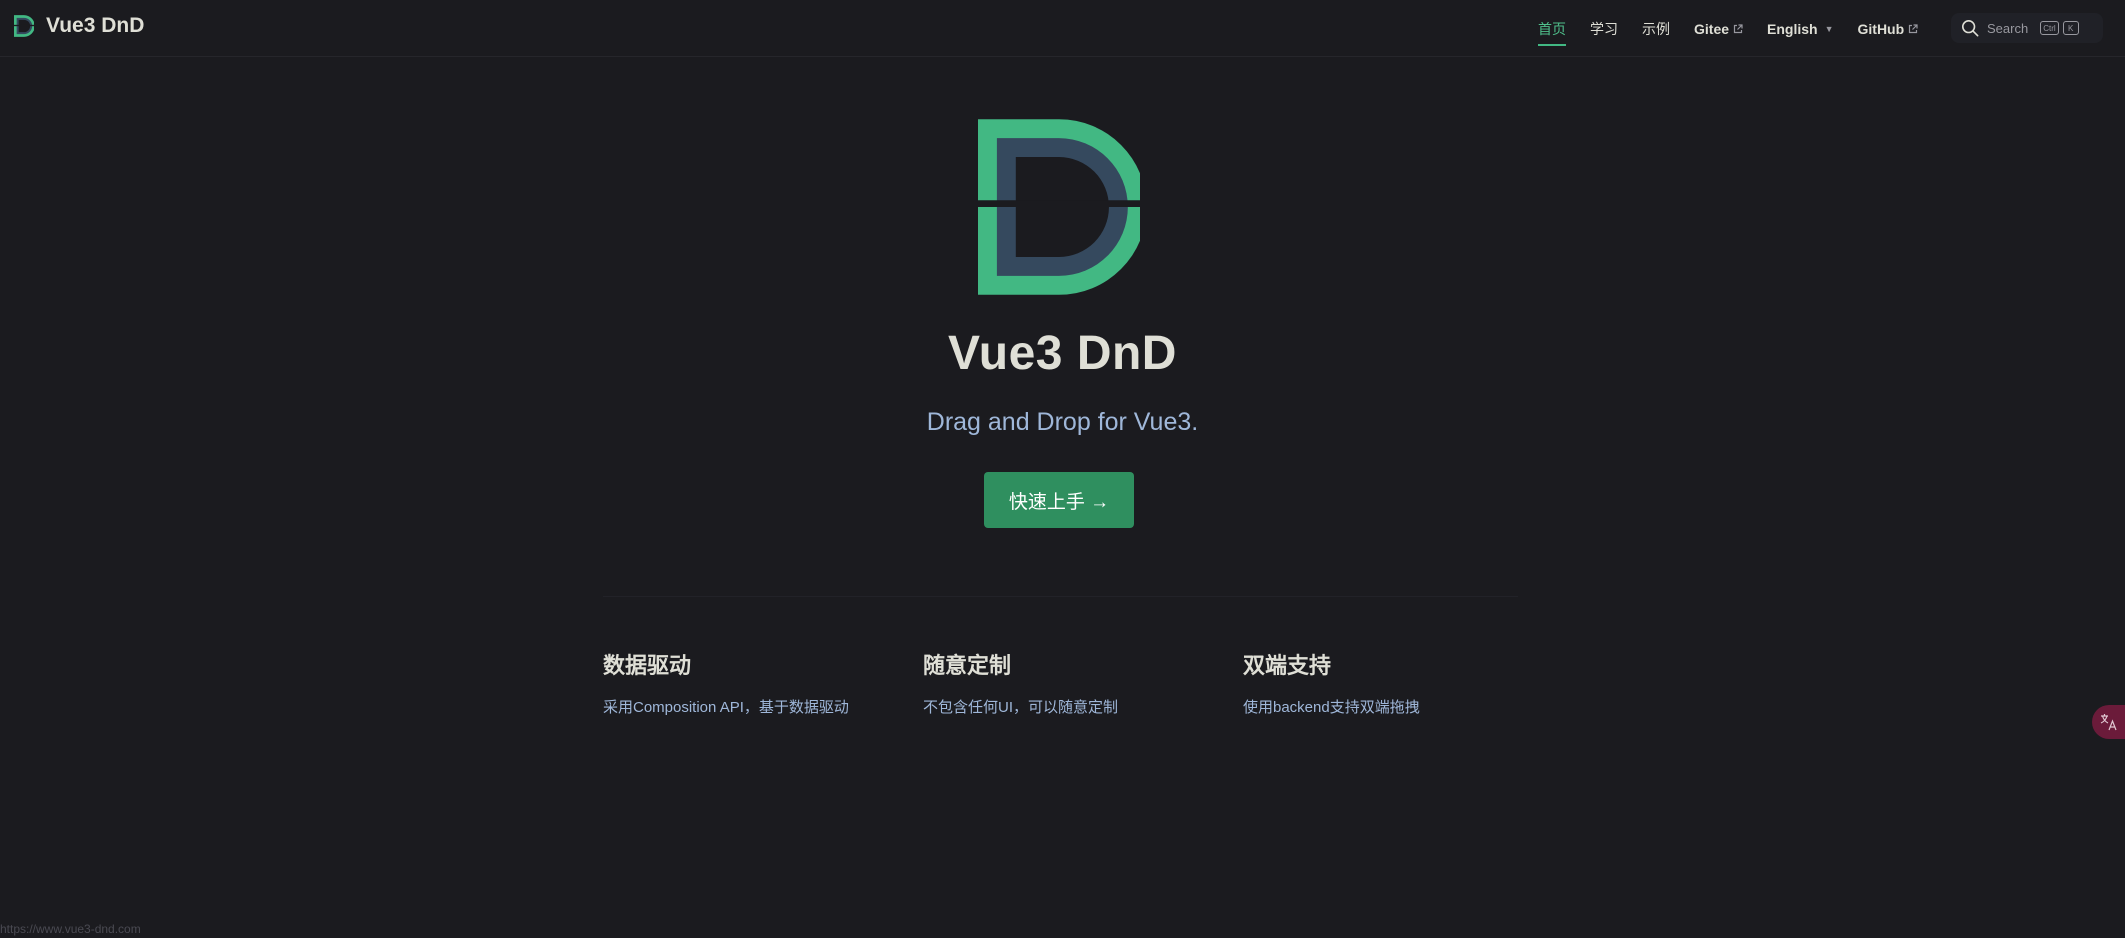 The height and width of the screenshot is (938, 2125). Describe the element at coordinates (1073, 682) in the screenshot. I see `feature-card-customizable: 随意定制 不包含任何UI，可以随意定制` at that location.